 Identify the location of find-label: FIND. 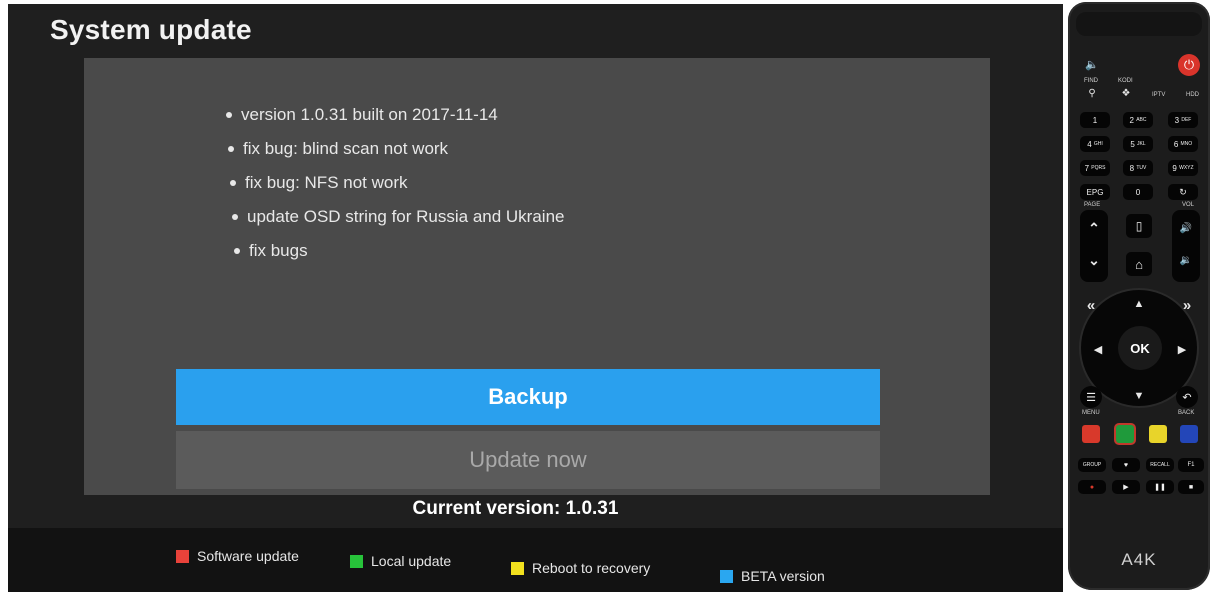
(1091, 81).